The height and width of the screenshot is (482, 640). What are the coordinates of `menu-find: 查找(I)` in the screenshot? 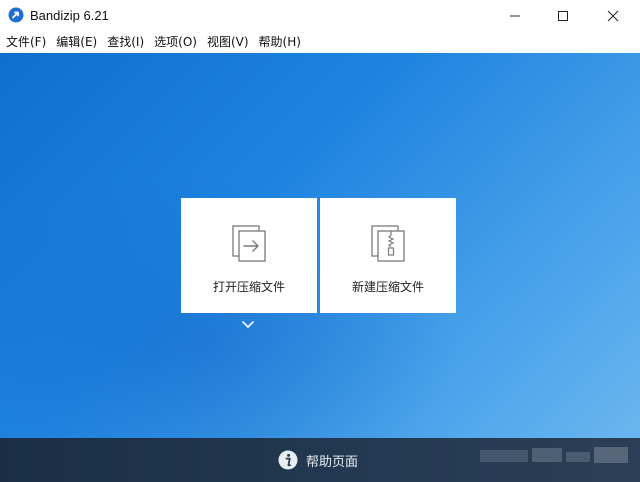 It's located at (125, 42).